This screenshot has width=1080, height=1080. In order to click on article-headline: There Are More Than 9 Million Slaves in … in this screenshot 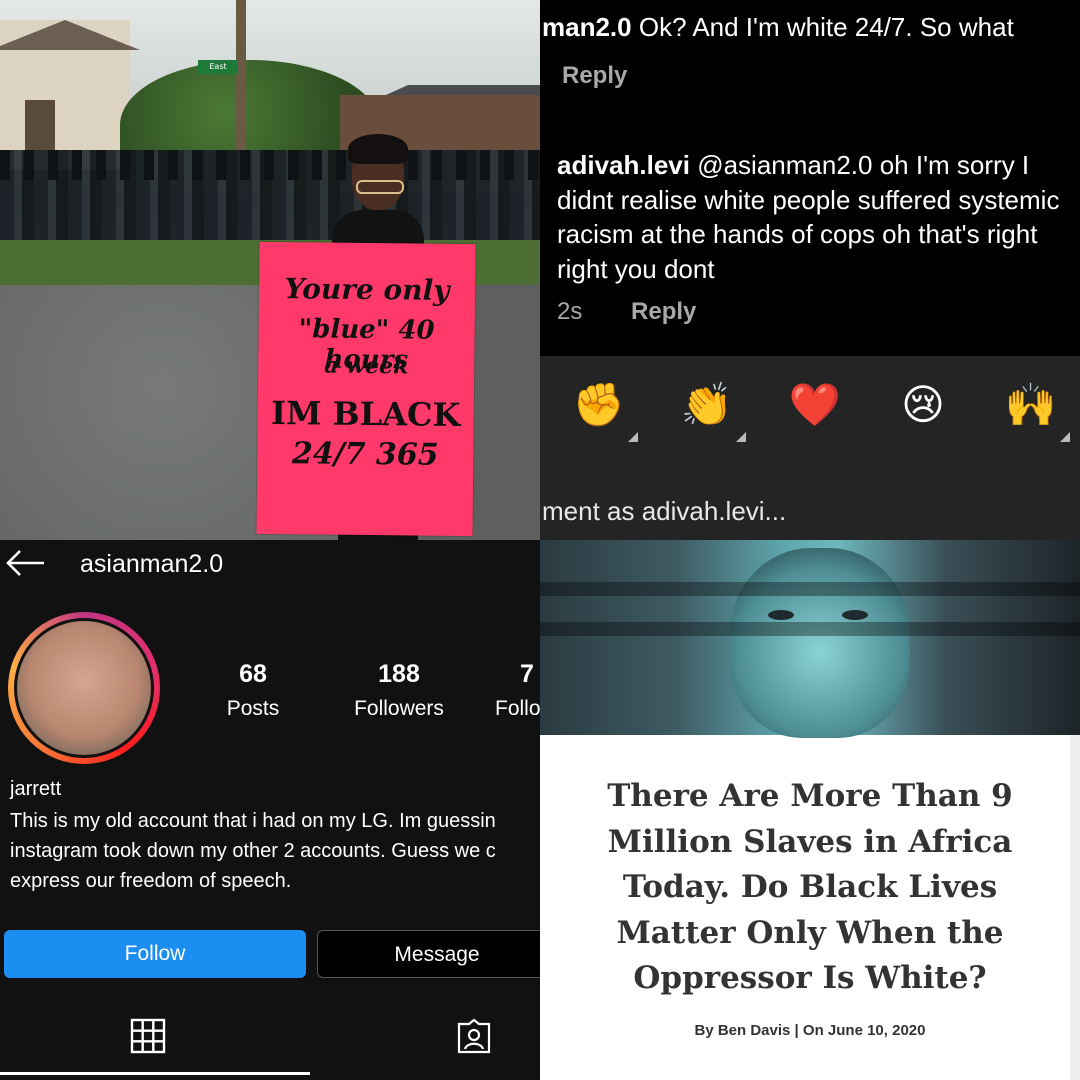, I will do `click(810, 888)`.